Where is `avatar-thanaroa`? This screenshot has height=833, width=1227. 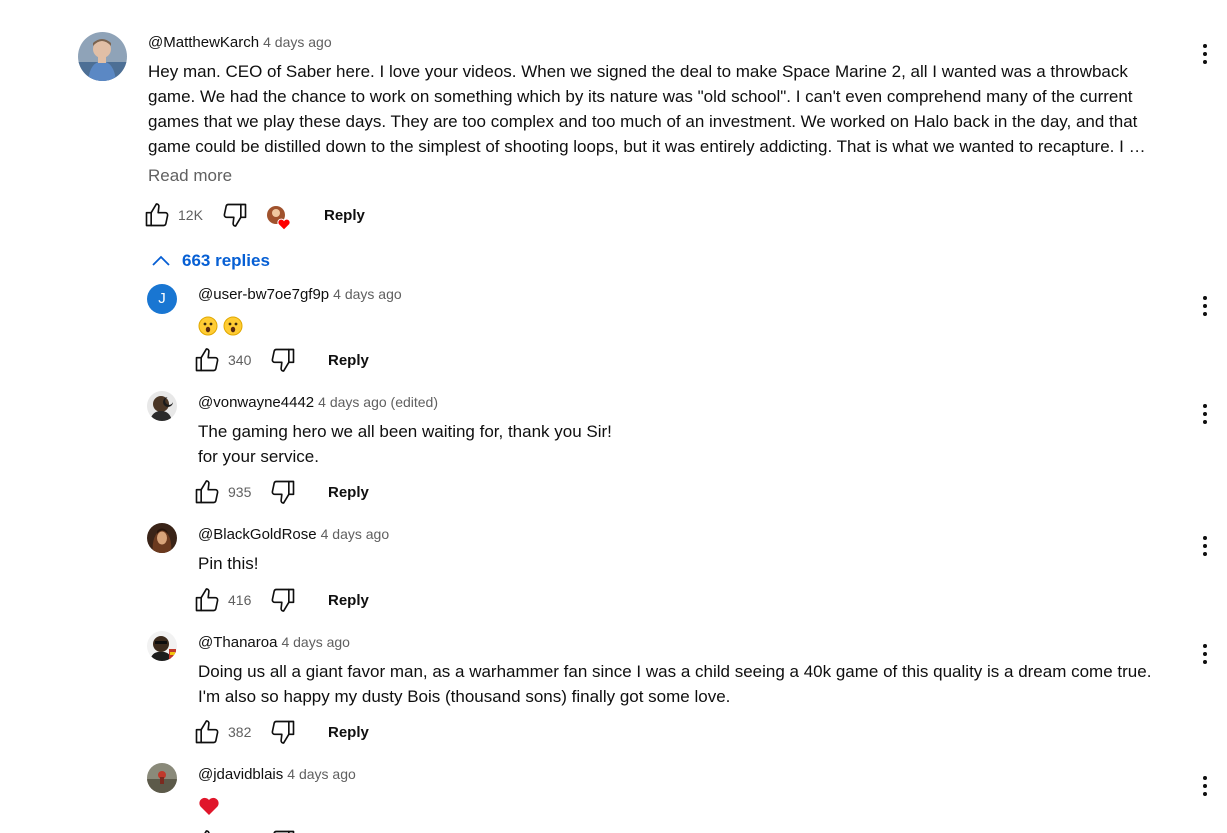 avatar-thanaroa is located at coordinates (162, 646).